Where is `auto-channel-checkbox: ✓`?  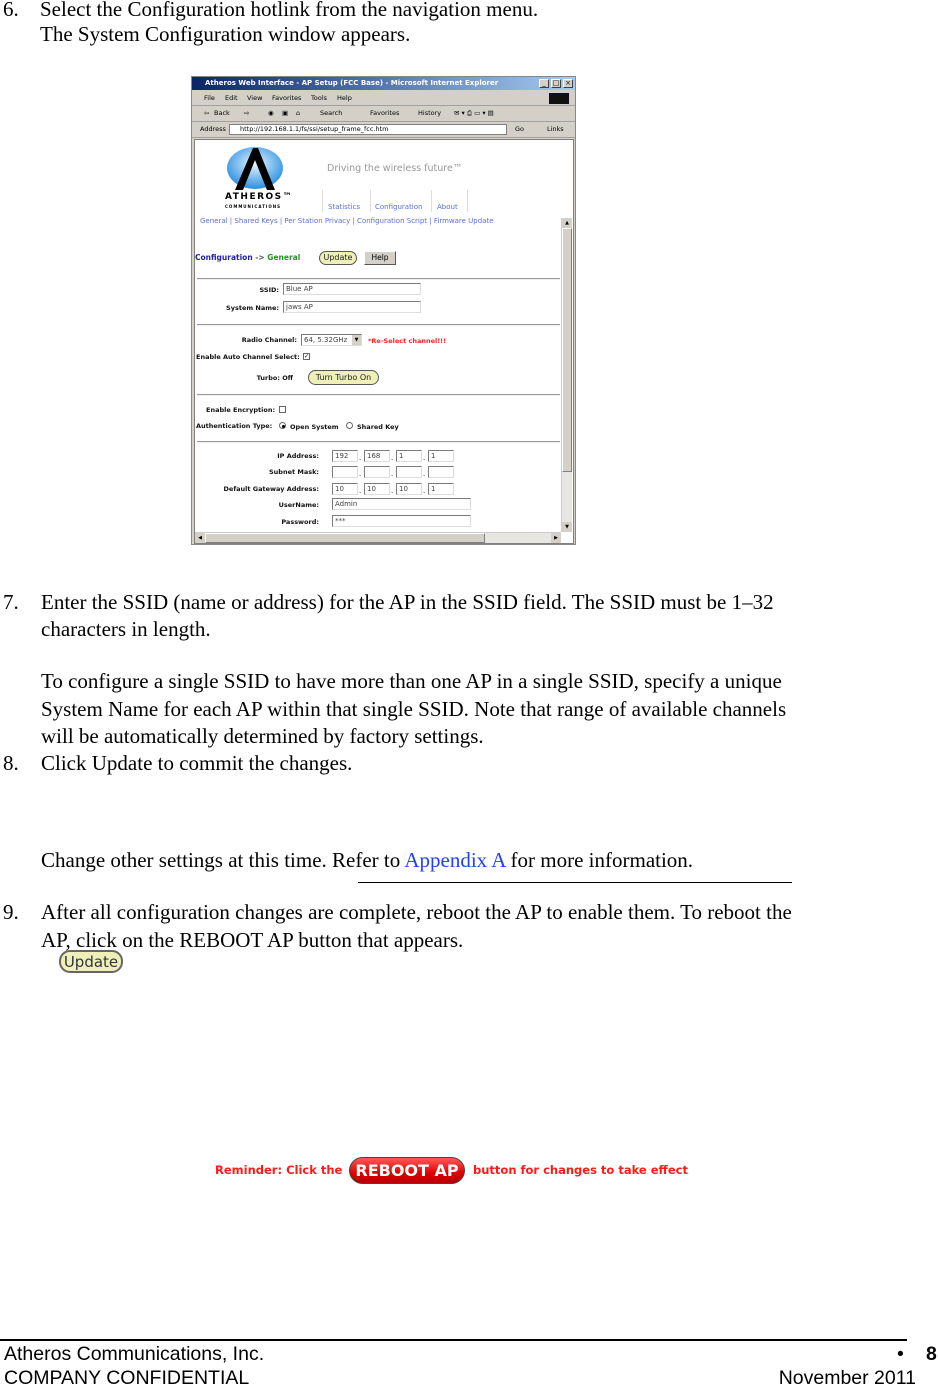
auto-channel-checkbox: ✓ is located at coordinates (306, 356).